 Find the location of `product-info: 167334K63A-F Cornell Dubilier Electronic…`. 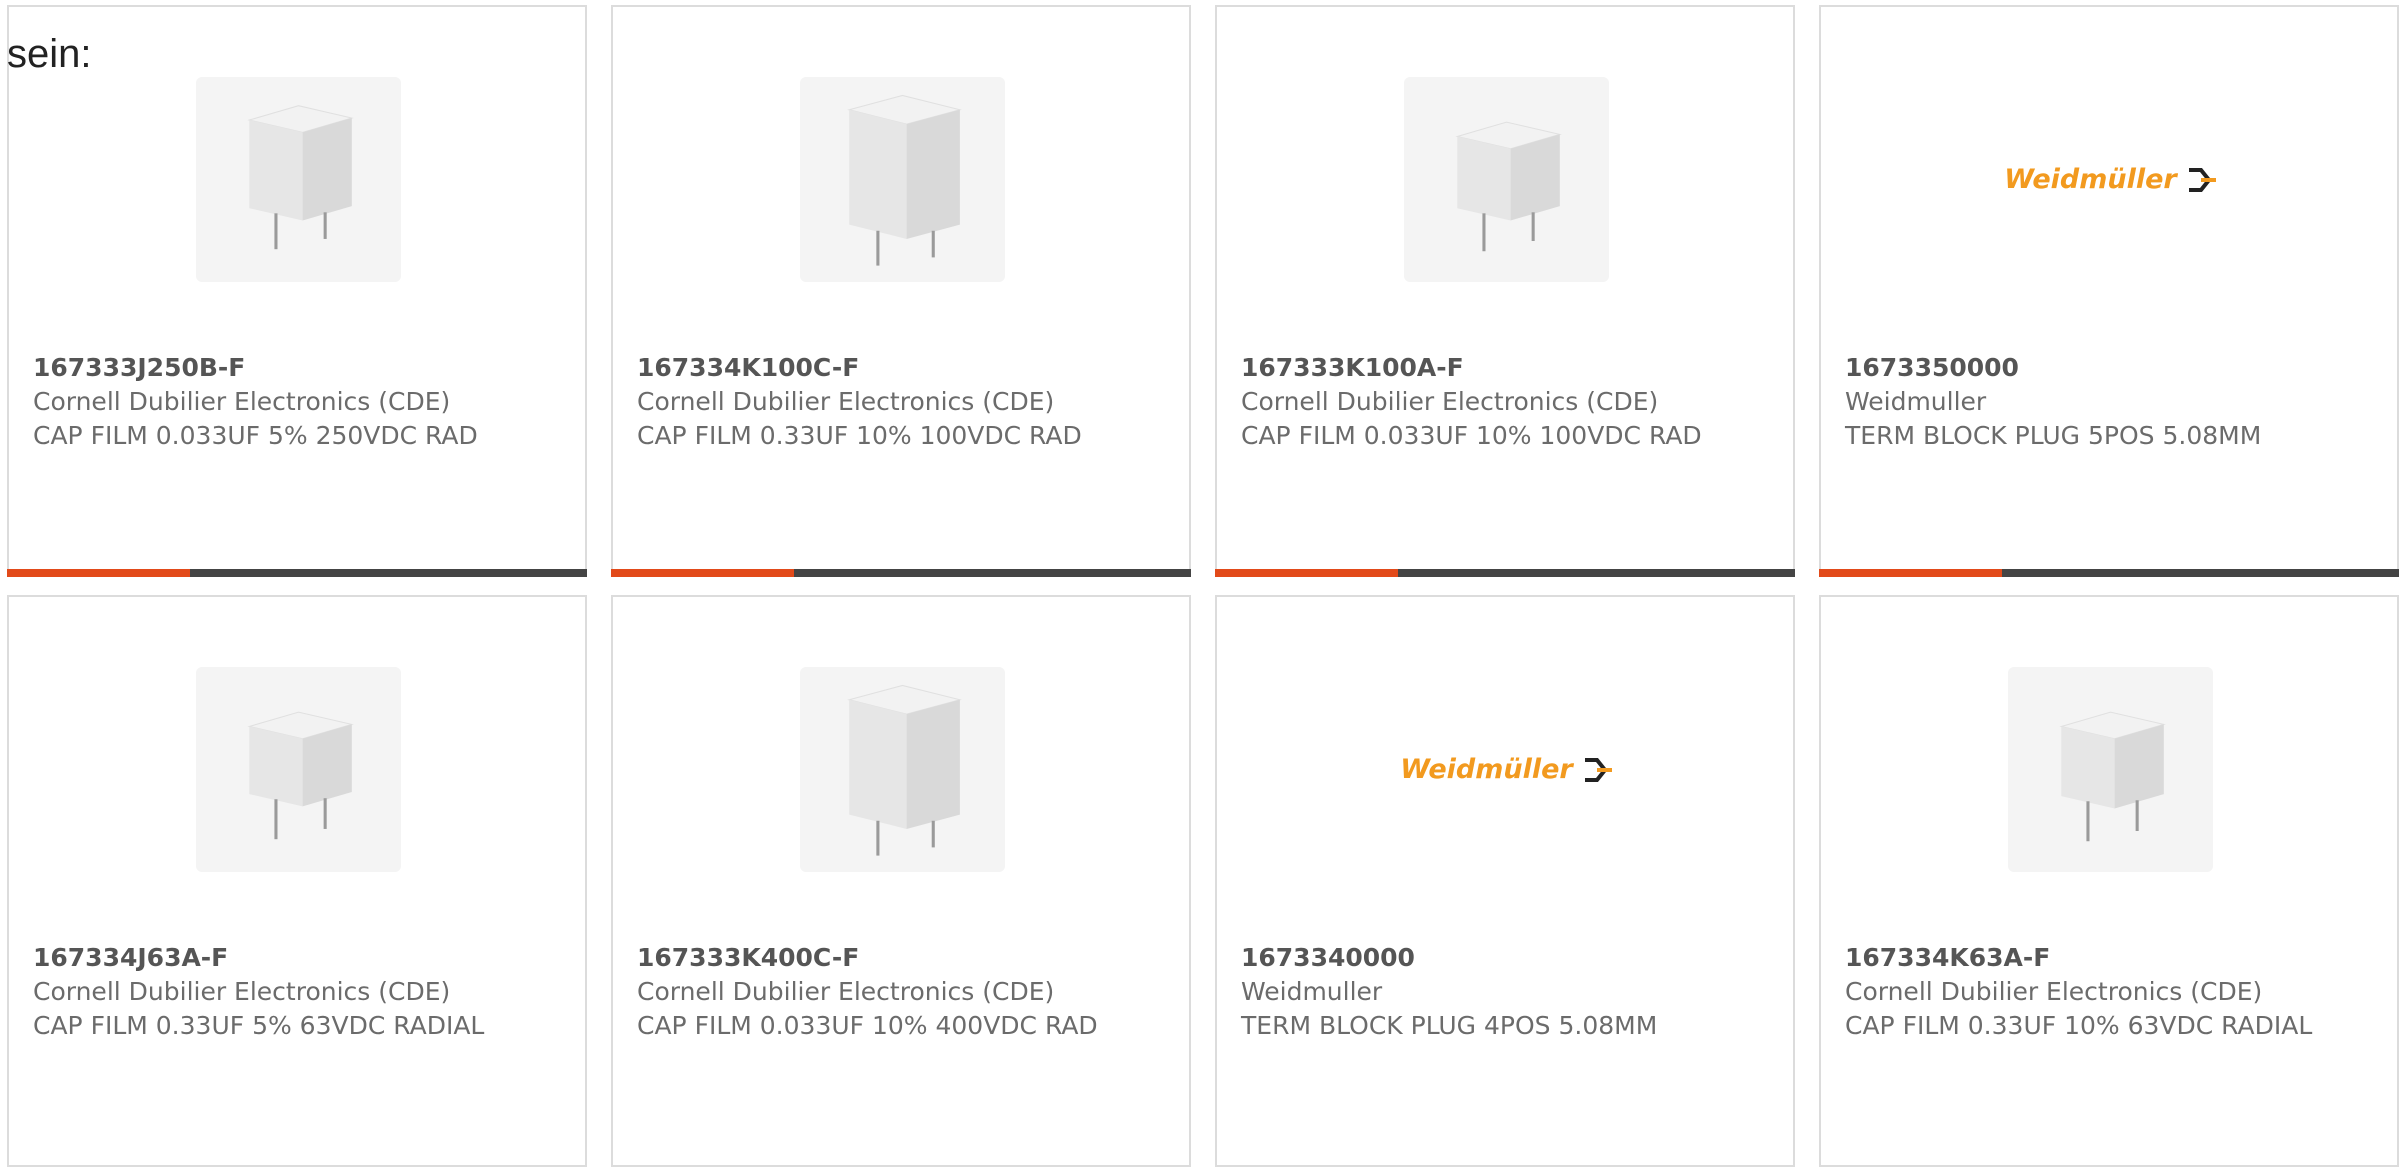

product-info: 167334K63A-F Cornell Dubilier Electronic… is located at coordinates (2111, 992).